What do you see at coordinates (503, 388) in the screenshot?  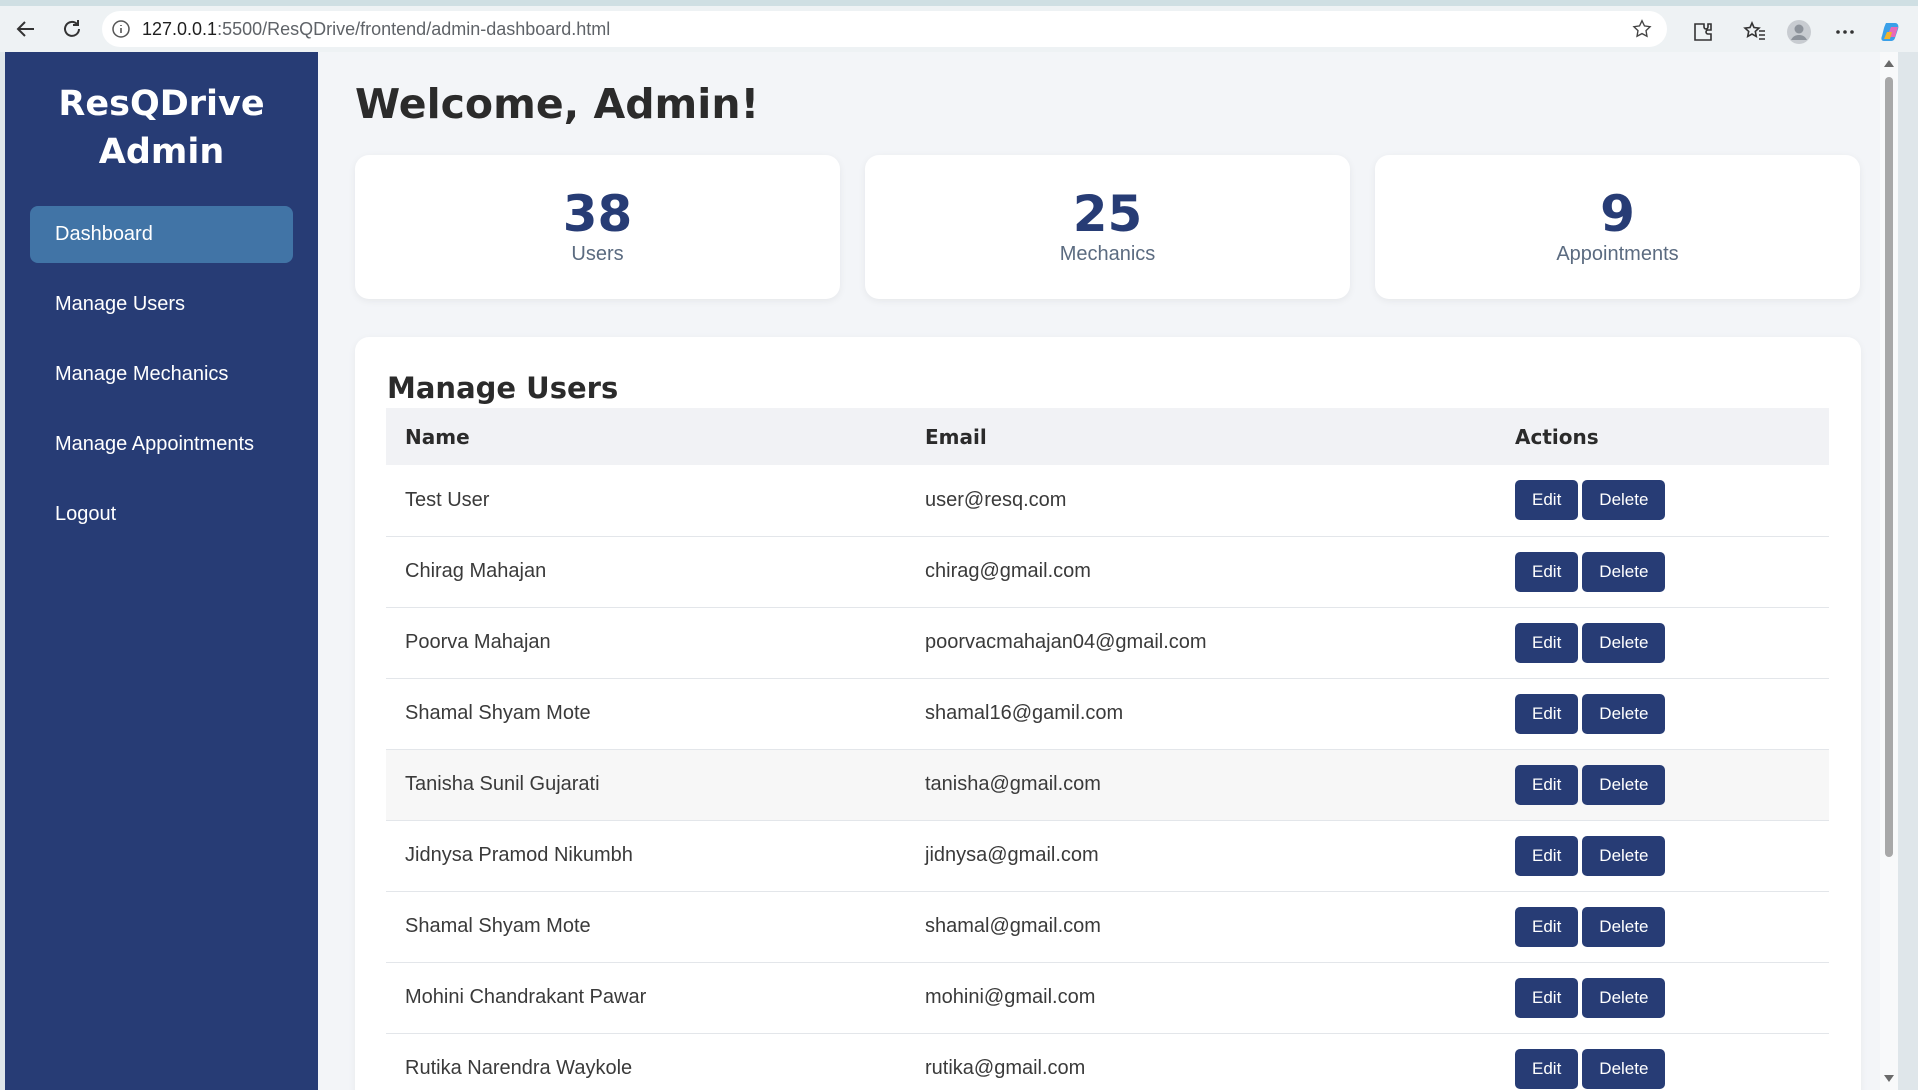 I see `panel-title: Manage Users` at bounding box center [503, 388].